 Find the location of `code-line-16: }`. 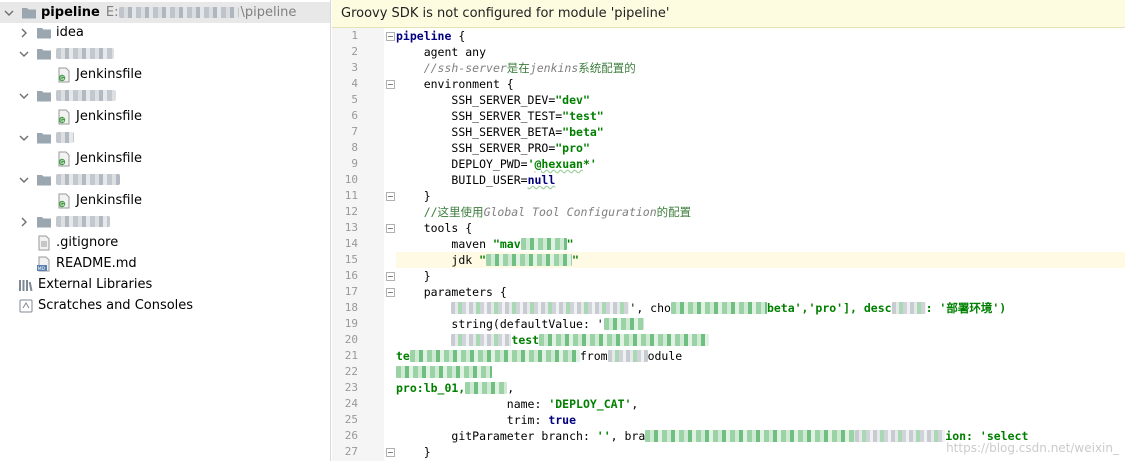

code-line-16: } is located at coordinates (427, 276).